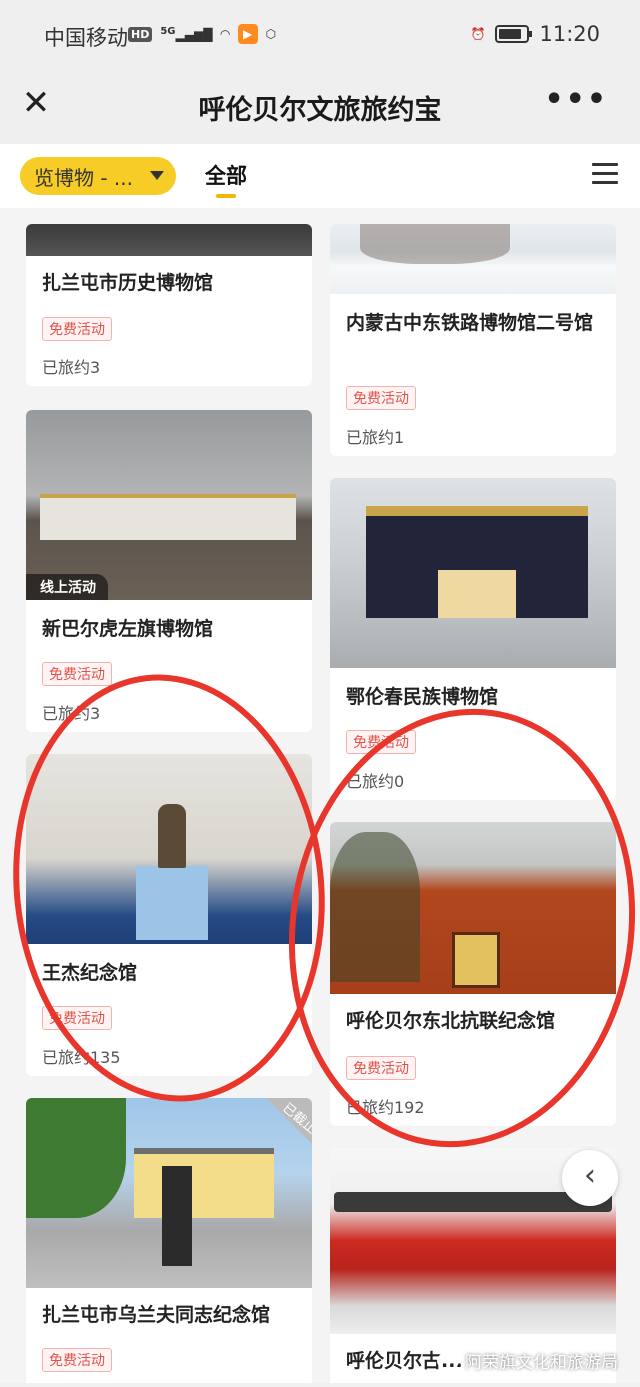  Describe the element at coordinates (86, 38) in the screenshot. I see `carrier-label: 中国移动` at that location.